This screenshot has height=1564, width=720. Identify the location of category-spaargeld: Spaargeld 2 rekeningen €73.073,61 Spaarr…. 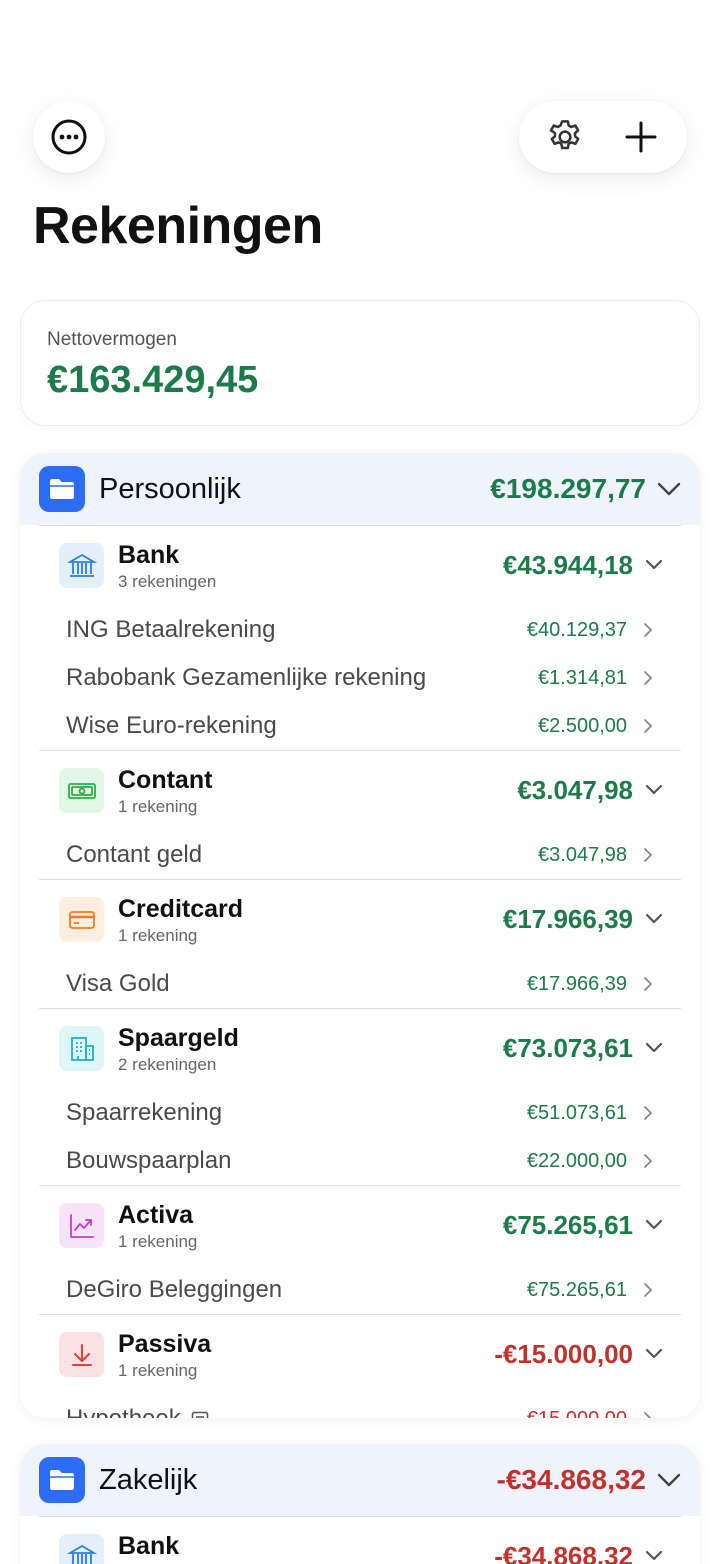
(360, 1096).